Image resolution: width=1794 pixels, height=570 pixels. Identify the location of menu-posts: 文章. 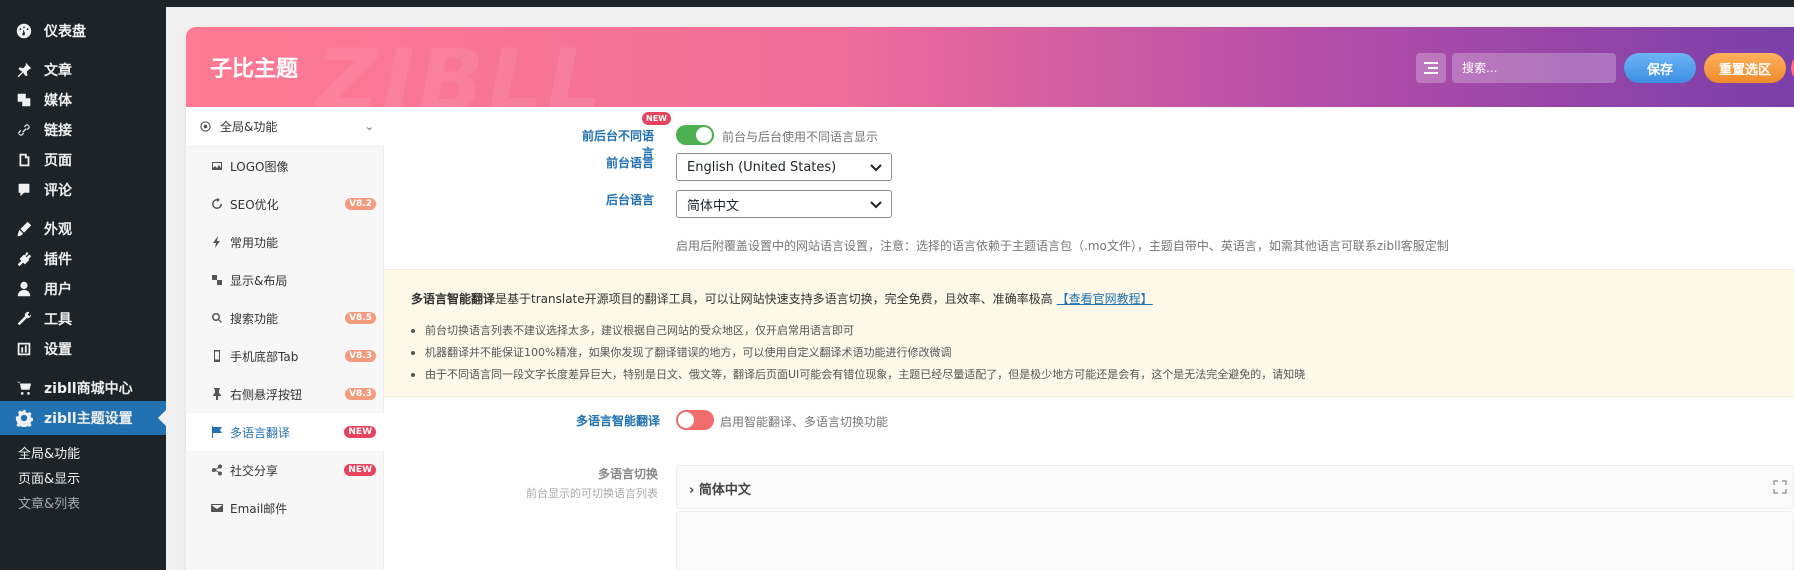
(83, 70).